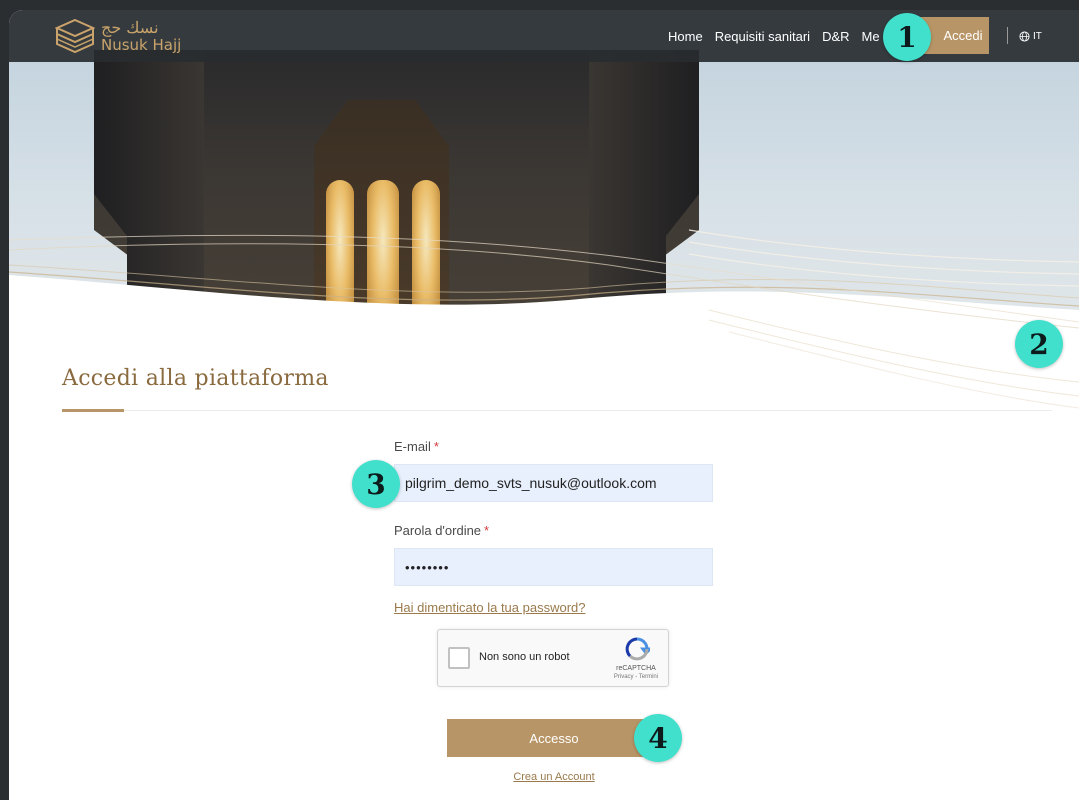 The height and width of the screenshot is (800, 1079). Describe the element at coordinates (531, 483) in the screenshot. I see `email-input-value: pilgrim_demo_svts_nusuk@outlook.com` at that location.